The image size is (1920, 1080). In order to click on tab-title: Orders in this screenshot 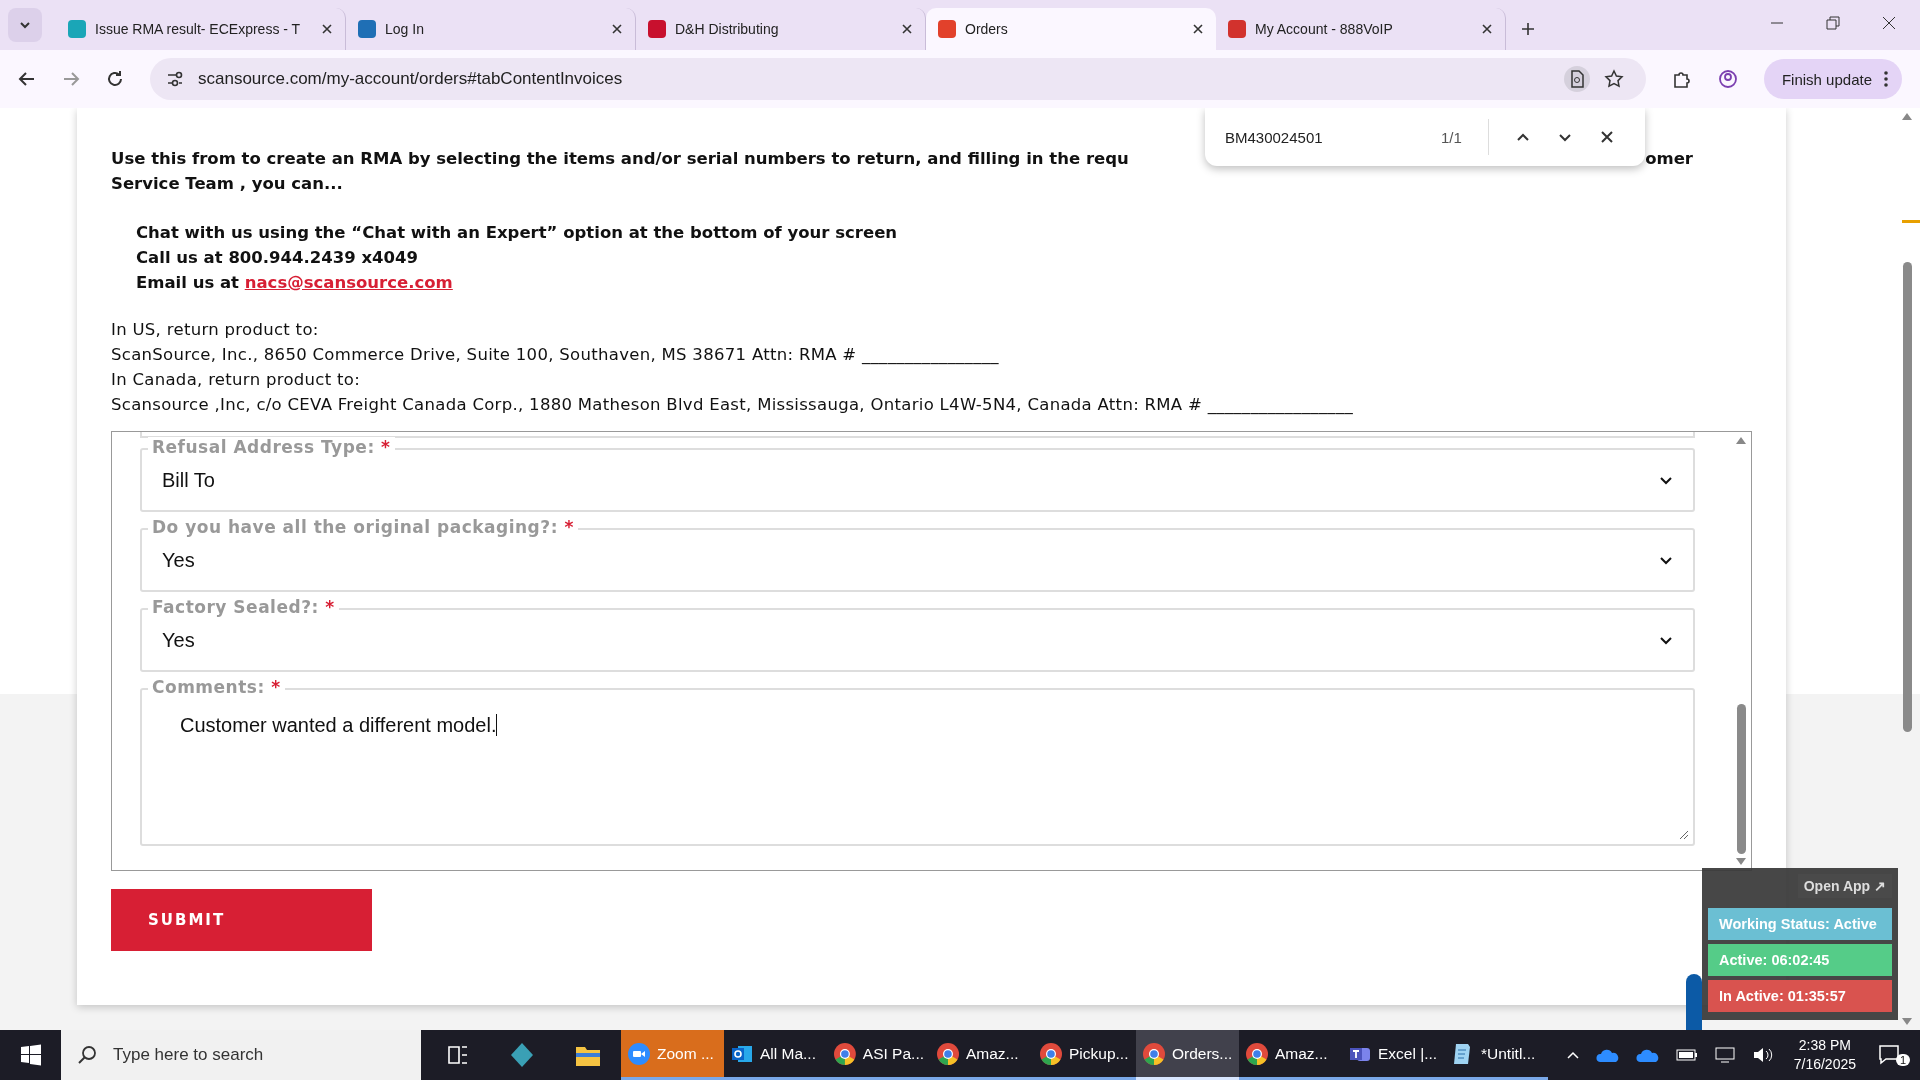, I will do `click(987, 29)`.